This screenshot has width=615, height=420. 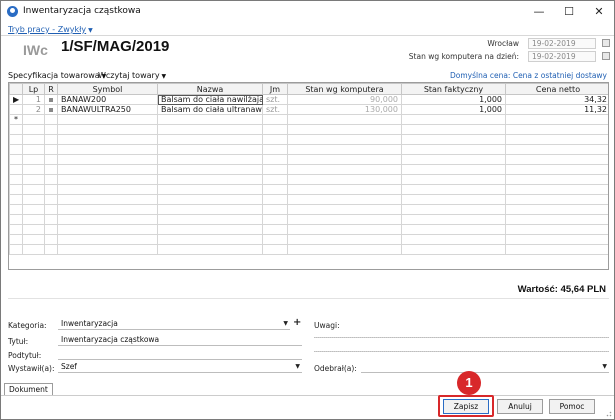 I want to click on subtitle-field, so click(x=180, y=354).